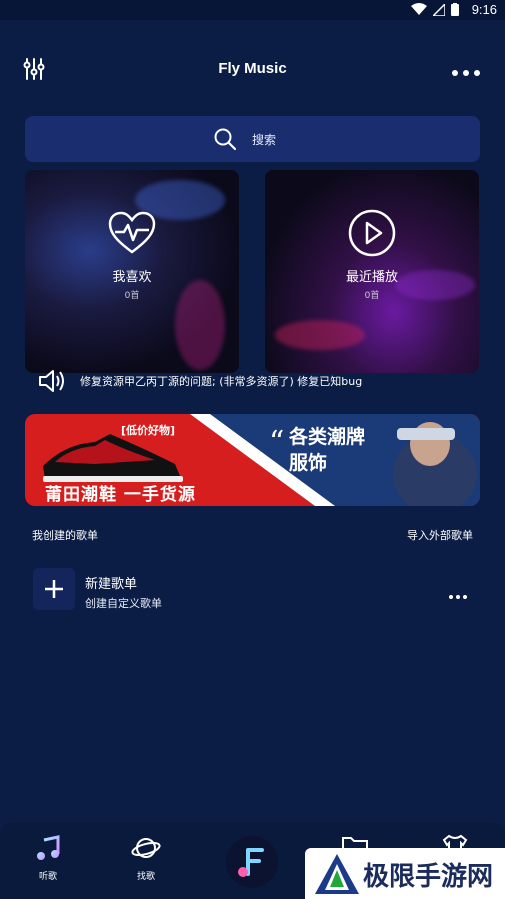  What do you see at coordinates (148, 430) in the screenshot?
I see `banner-tag: [低价好物]` at bounding box center [148, 430].